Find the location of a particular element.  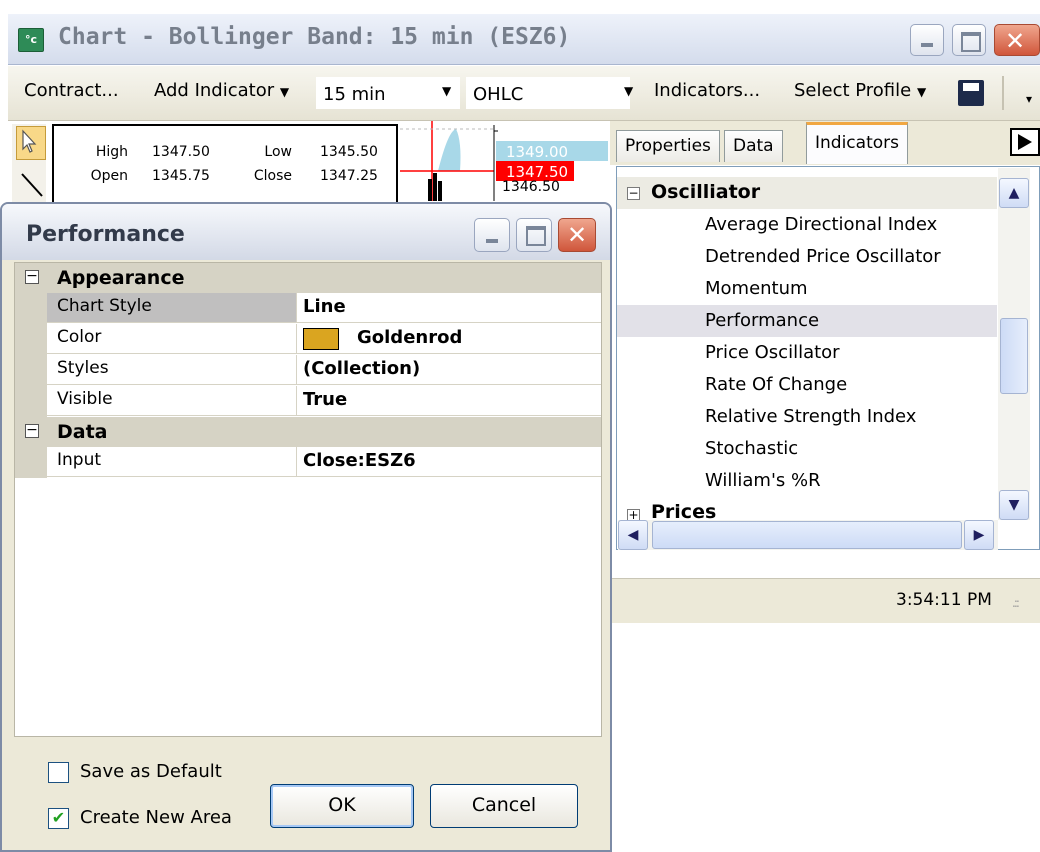

create-new-area-checkbox: ✔ is located at coordinates (58, 818).